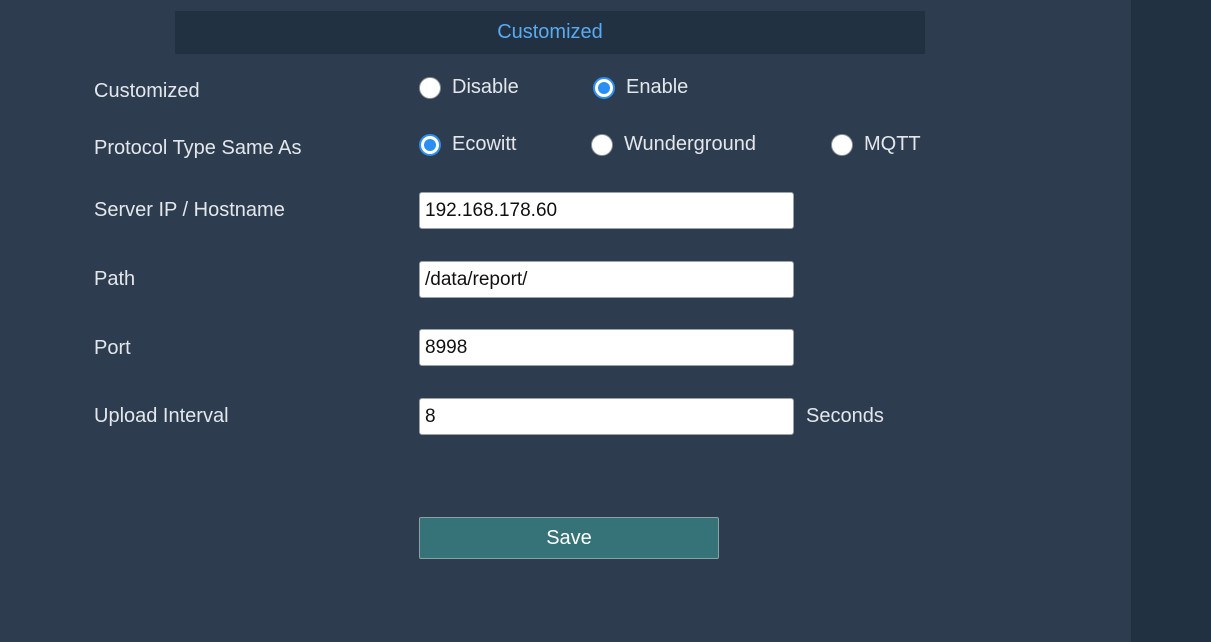 This screenshot has height=642, width=1211. What do you see at coordinates (606, 347) in the screenshot?
I see `port-input` at bounding box center [606, 347].